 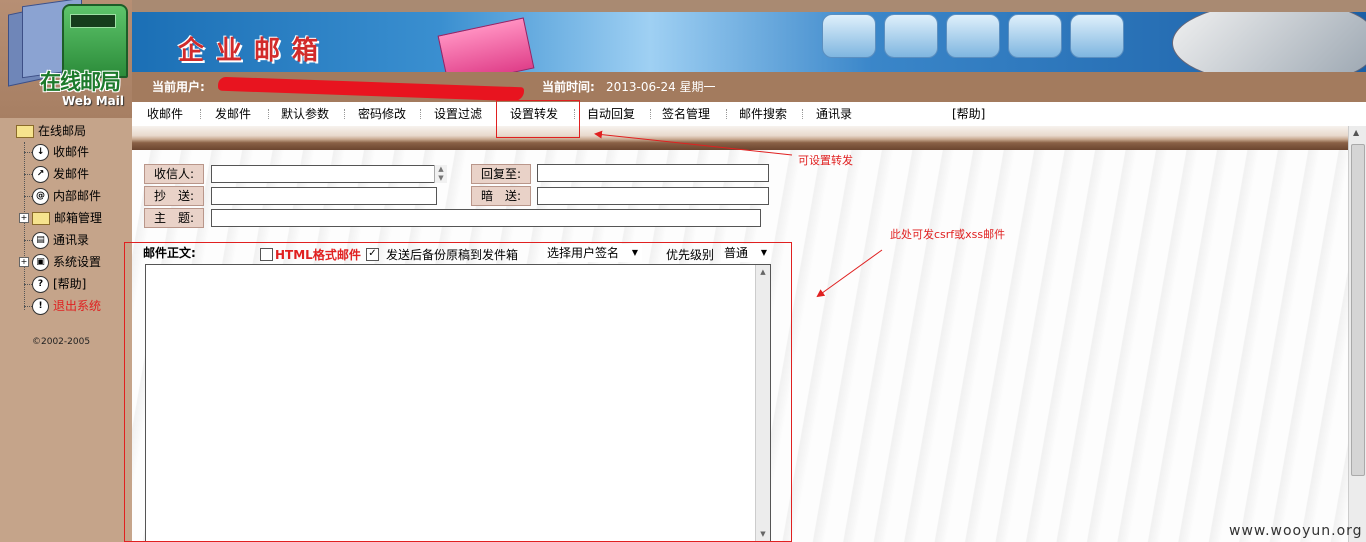 I want to click on scroll-up-icon: ▲, so click(x=1356, y=132).